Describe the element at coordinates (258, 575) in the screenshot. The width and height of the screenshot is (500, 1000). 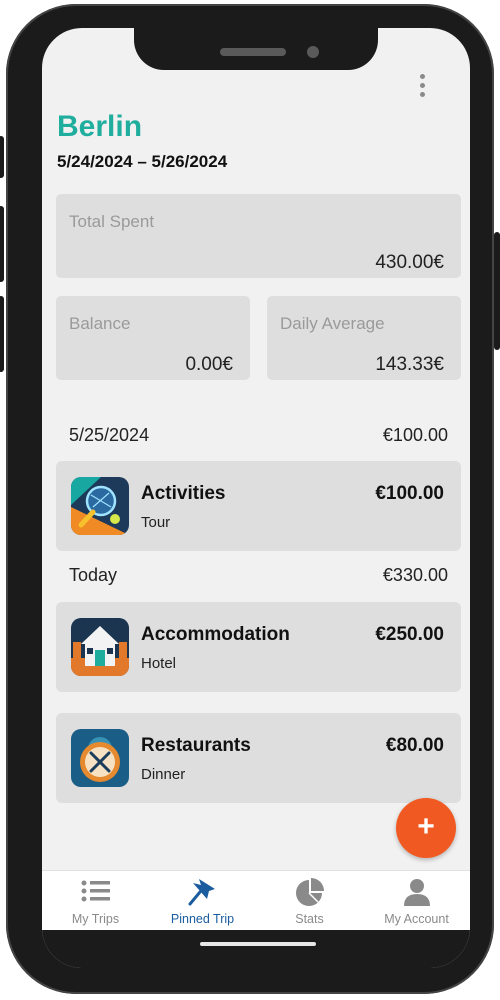
I see `day-header: Today €330.00` at that location.